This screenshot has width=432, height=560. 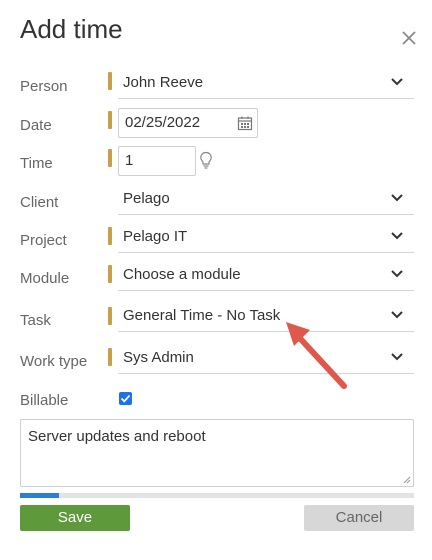 I want to click on work-type-select: Sys Admin, so click(x=266, y=358).